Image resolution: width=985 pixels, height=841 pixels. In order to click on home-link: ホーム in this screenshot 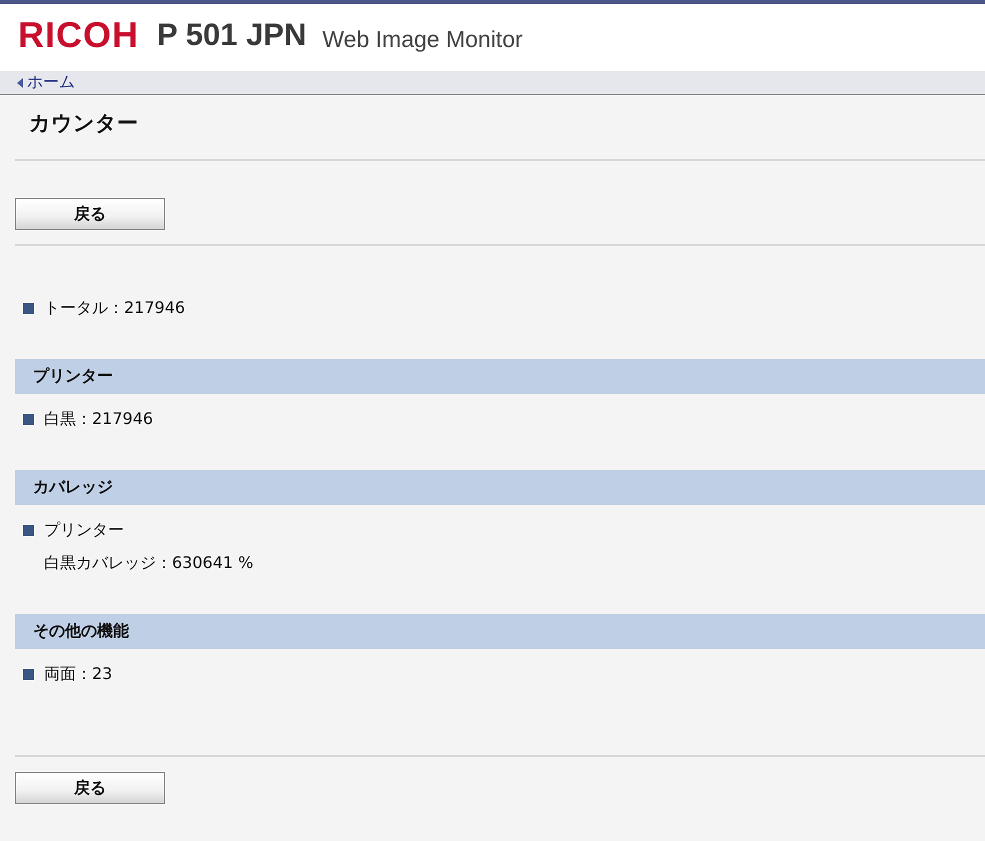, I will do `click(51, 82)`.